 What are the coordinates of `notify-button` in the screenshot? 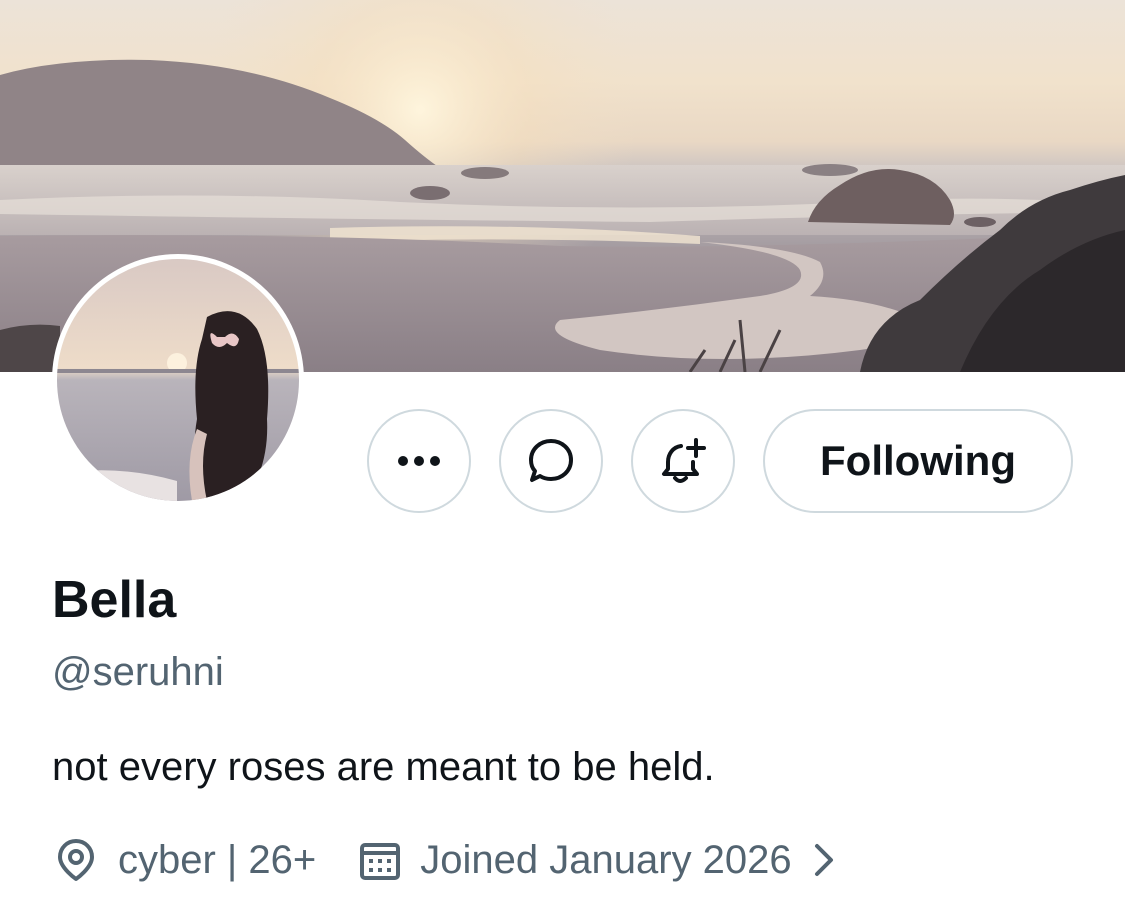 It's located at (683, 461).